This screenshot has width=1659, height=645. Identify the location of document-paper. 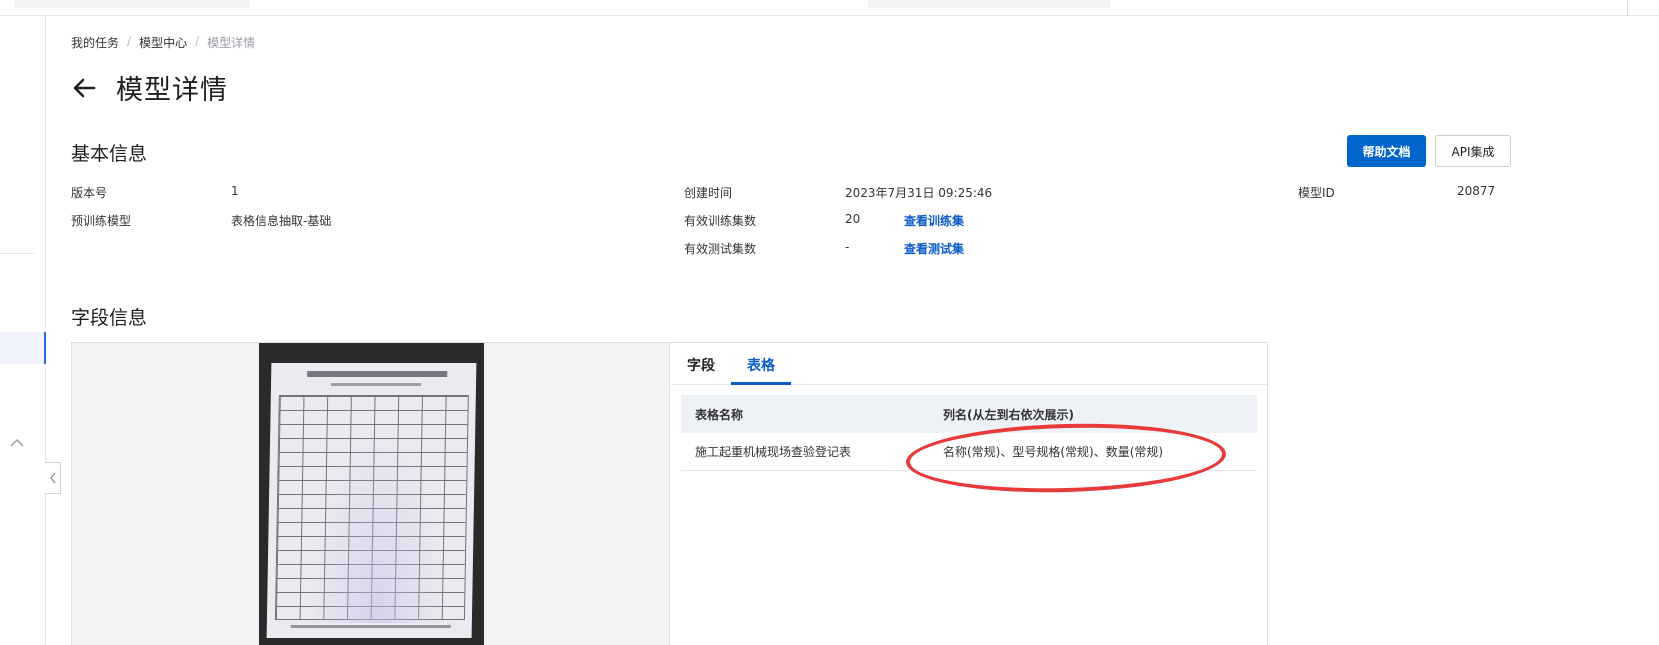
(371, 500).